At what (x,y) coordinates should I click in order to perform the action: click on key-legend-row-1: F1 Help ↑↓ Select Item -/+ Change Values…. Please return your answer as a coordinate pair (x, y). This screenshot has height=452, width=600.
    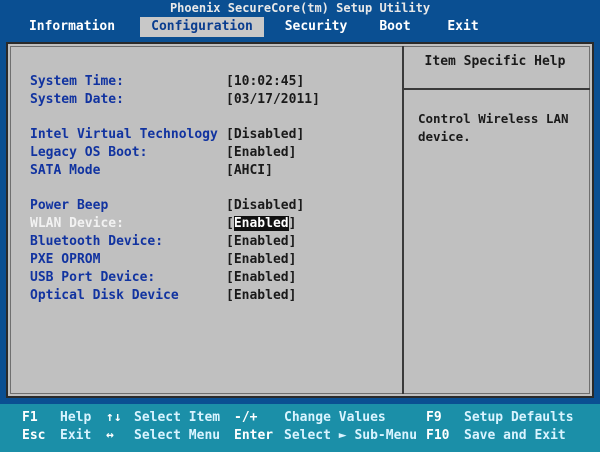
    Looking at the image, I should click on (300, 418).